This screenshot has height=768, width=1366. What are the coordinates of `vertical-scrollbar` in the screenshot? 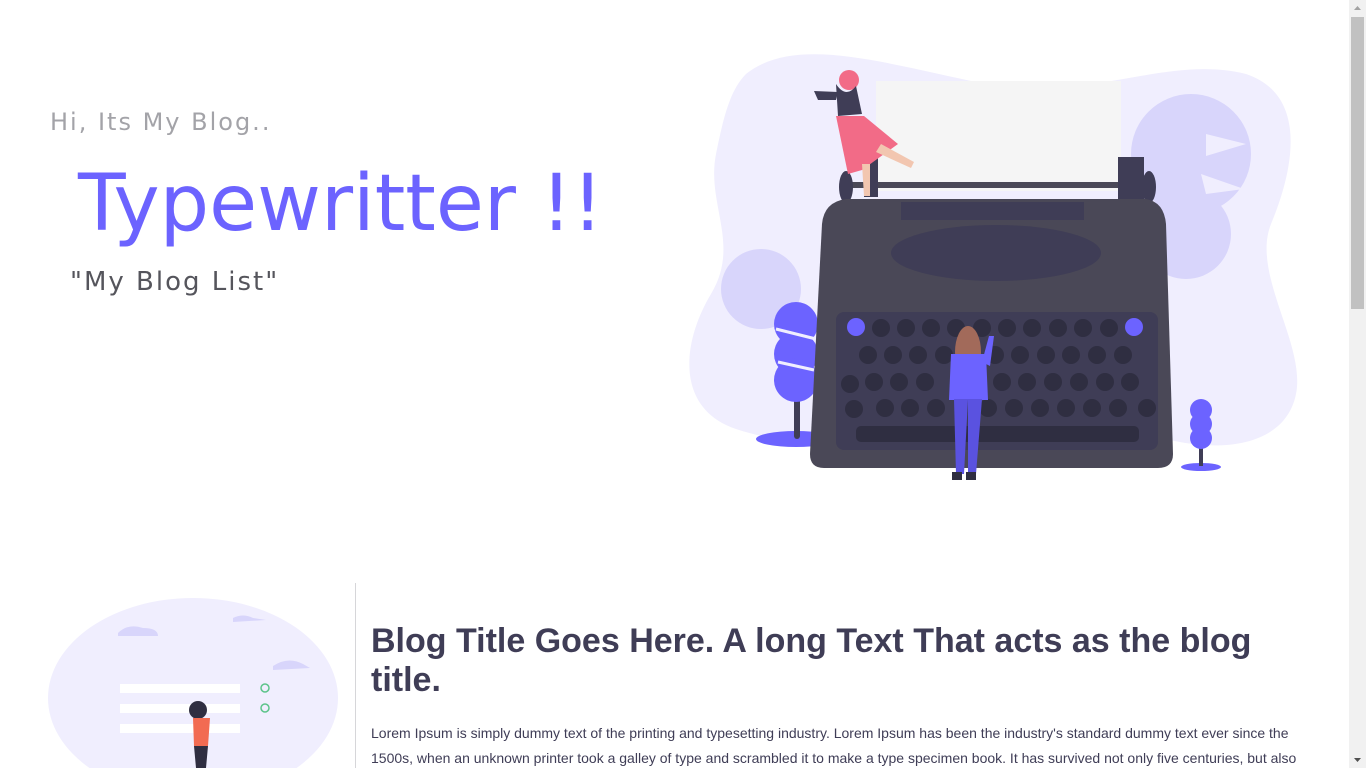 It's located at (1357, 384).